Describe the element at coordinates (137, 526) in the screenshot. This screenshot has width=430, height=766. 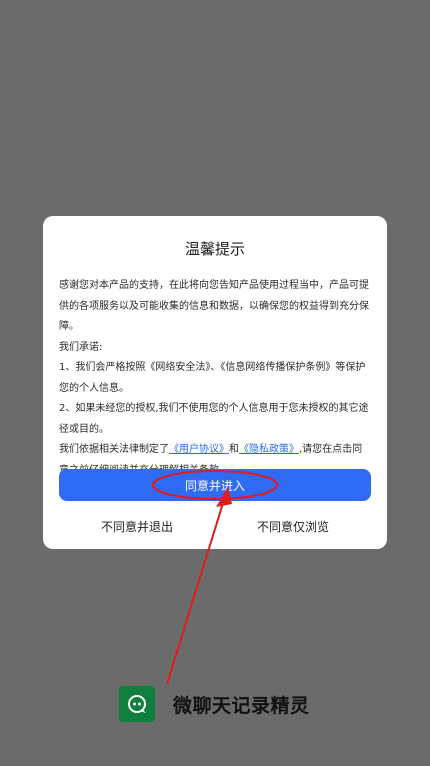
I see `disagree-and-exit-button: 不同意并退出` at that location.